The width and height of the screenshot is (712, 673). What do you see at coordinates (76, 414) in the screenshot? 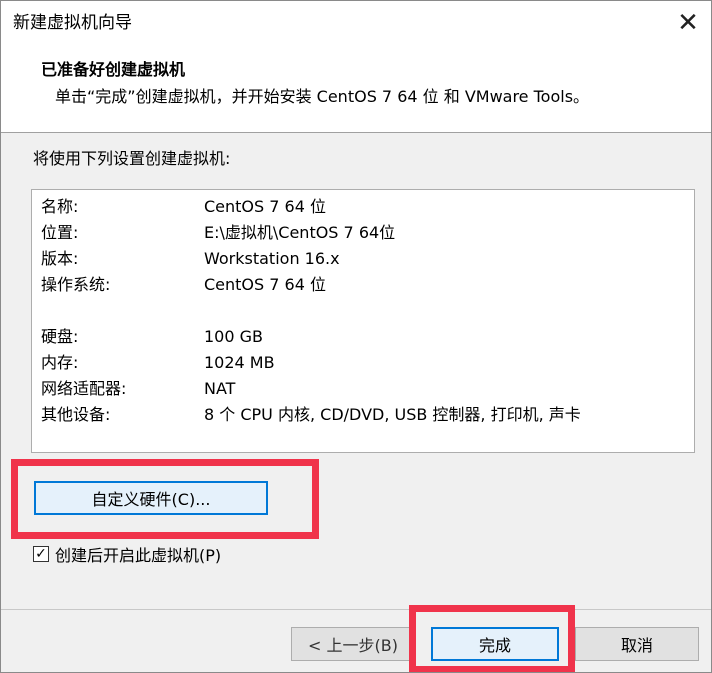
I see `summary-label: 其他设备:` at bounding box center [76, 414].